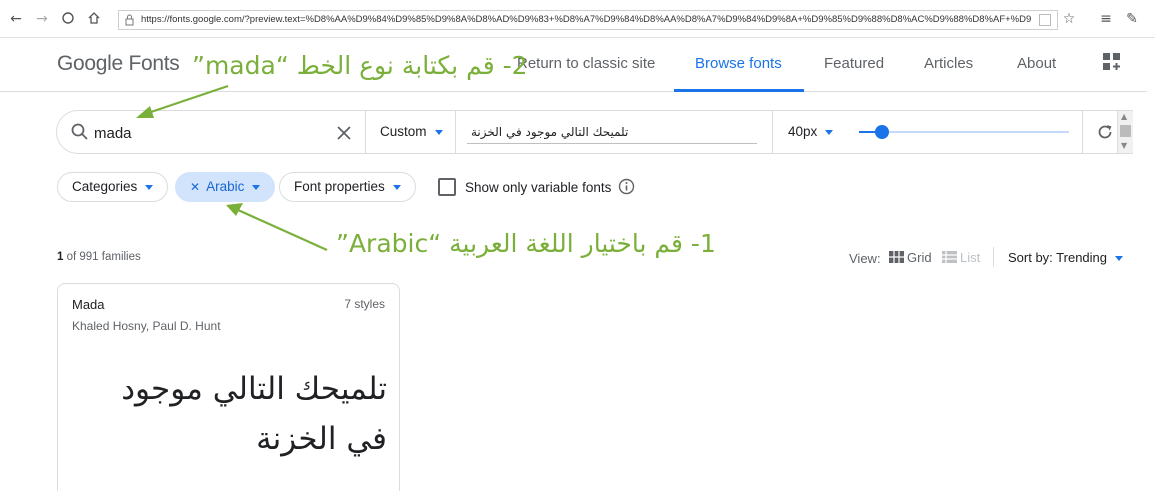  I want to click on font-styles-count: 7 styles, so click(364, 304).